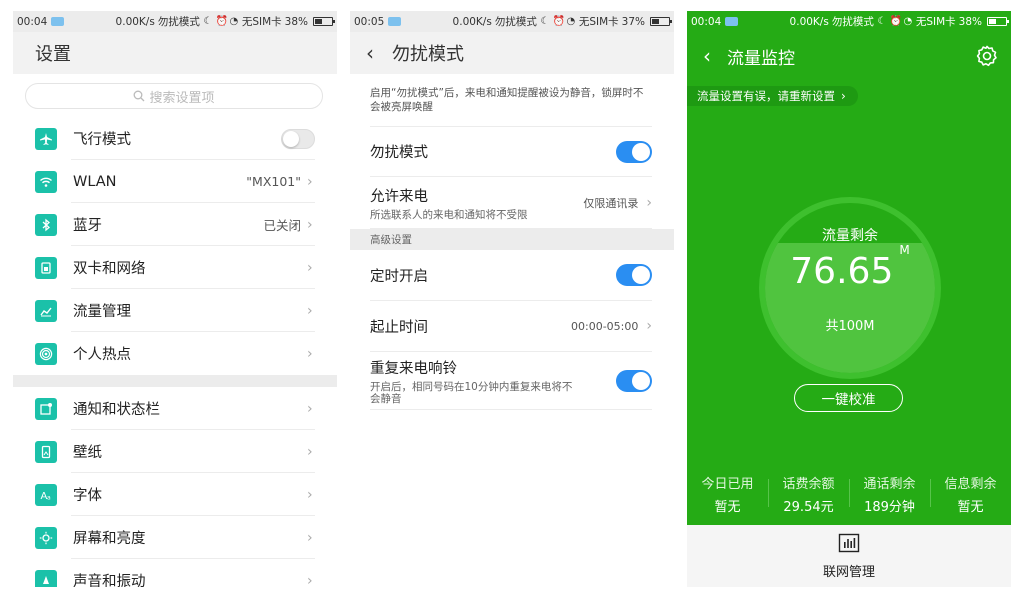 The height and width of the screenshot is (597, 1024). What do you see at coordinates (512, 239) in the screenshot?
I see `section-header-advanced: 高级设置` at bounding box center [512, 239].